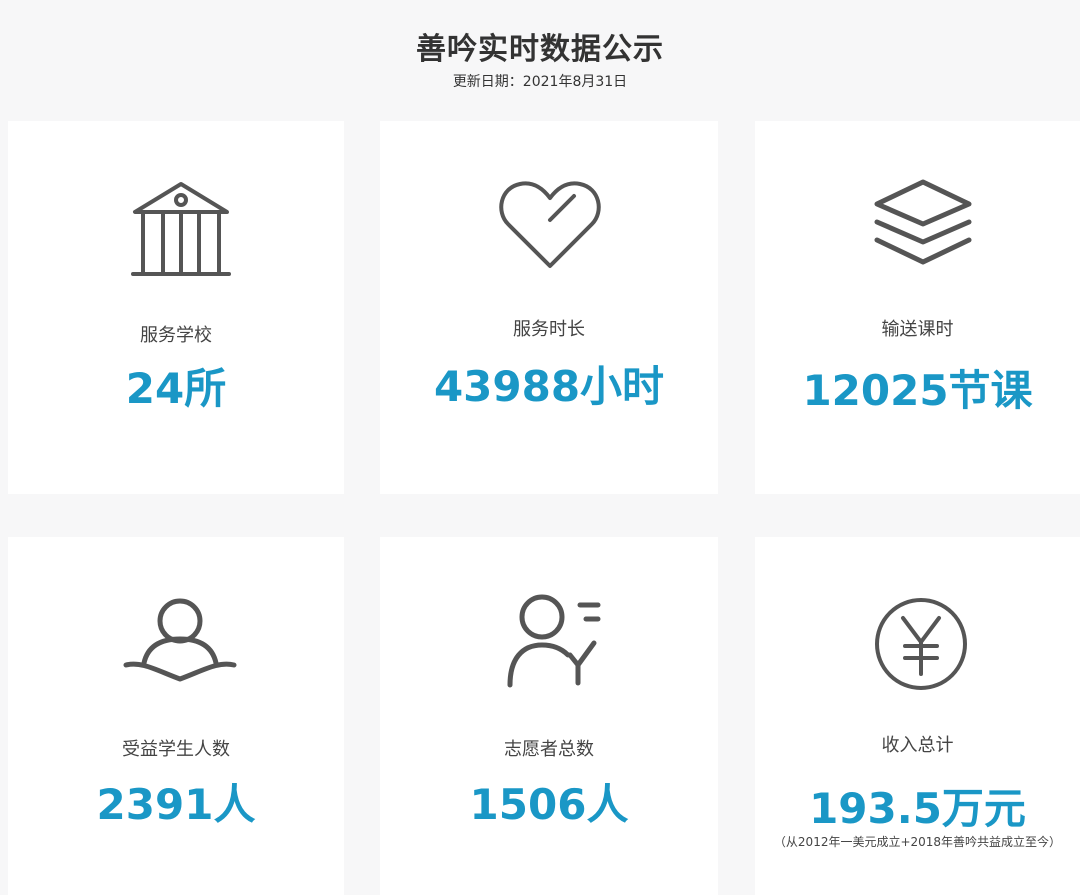  Describe the element at coordinates (549, 307) in the screenshot. I see `stat-card-service-hours: 服务时长 43988小时` at that location.